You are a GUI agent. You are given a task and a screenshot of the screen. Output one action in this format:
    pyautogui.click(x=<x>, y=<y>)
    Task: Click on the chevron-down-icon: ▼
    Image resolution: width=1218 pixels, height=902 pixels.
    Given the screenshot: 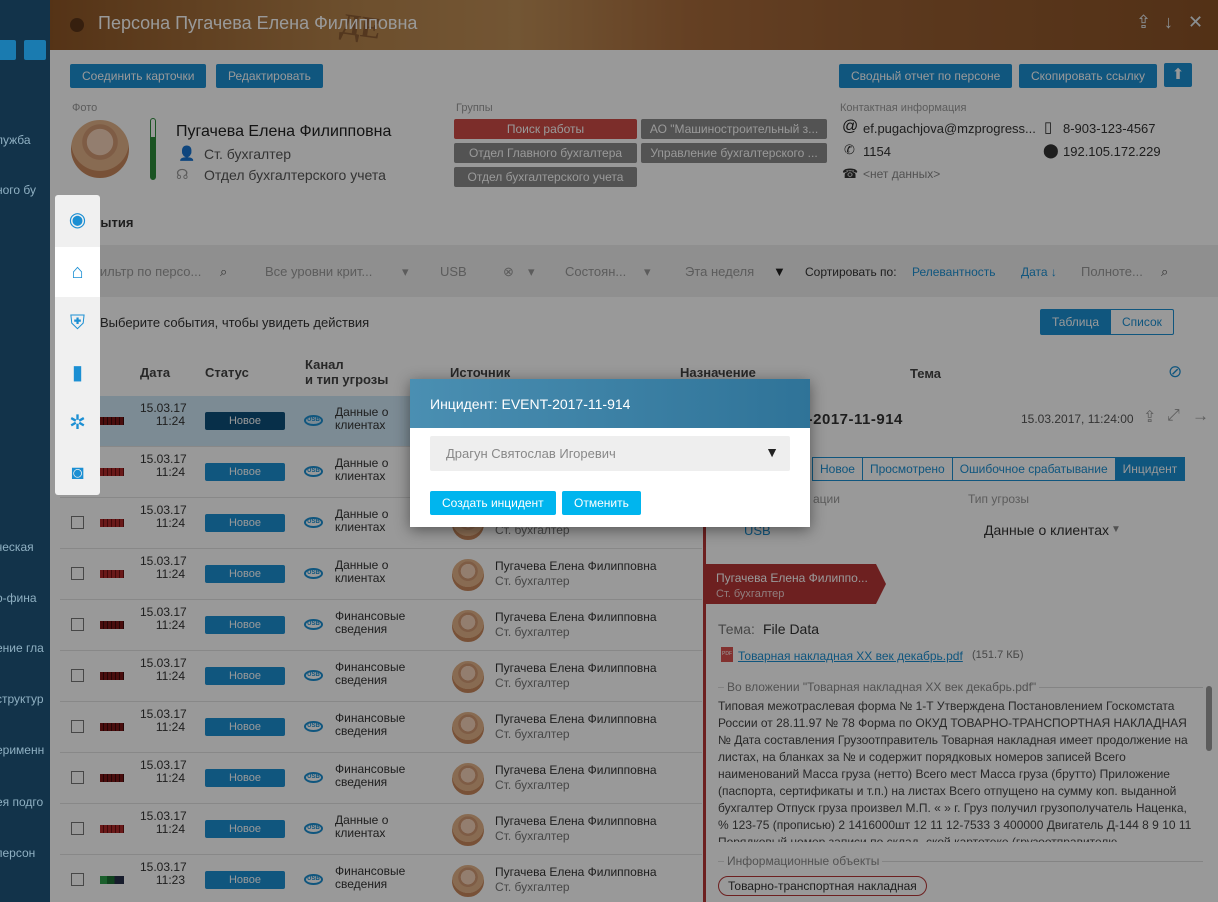 What is the action you would take?
    pyautogui.click(x=772, y=452)
    